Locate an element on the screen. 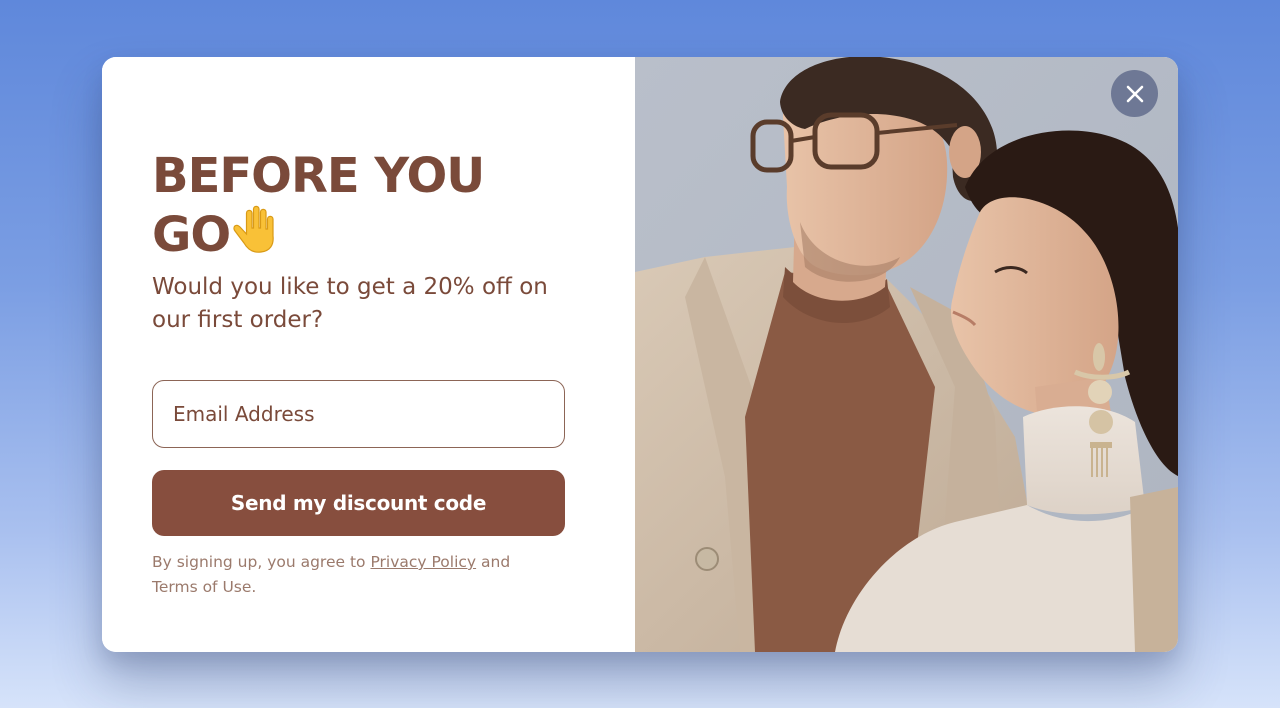 This screenshot has height=708, width=1280. close-icon is located at coordinates (1134, 93).